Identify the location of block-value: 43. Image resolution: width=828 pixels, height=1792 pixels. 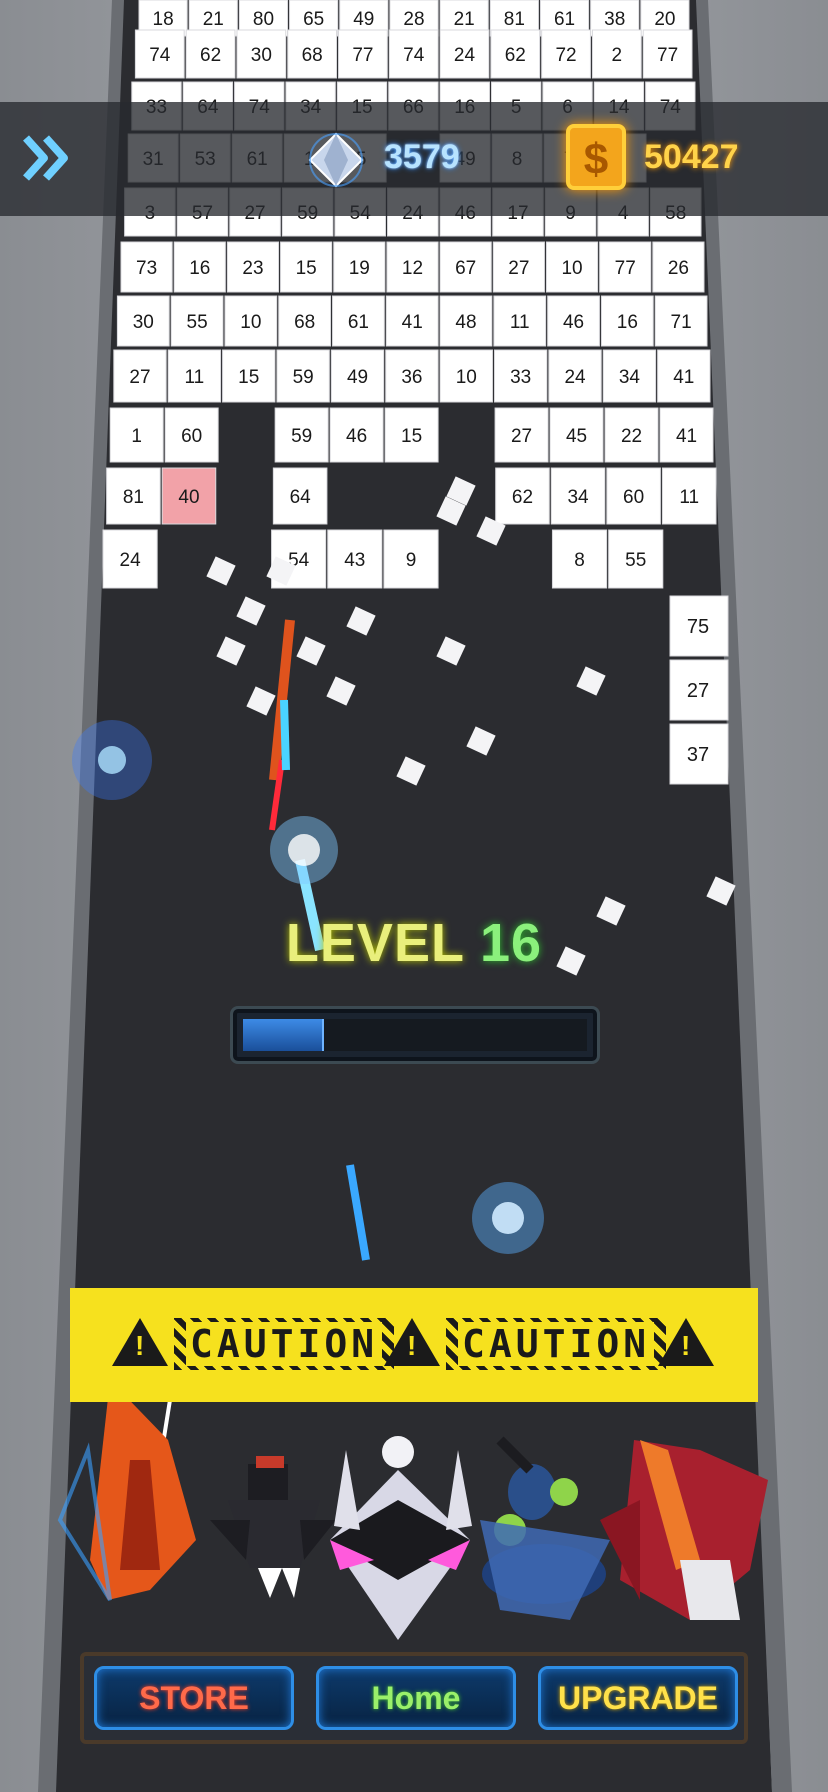
(354, 560).